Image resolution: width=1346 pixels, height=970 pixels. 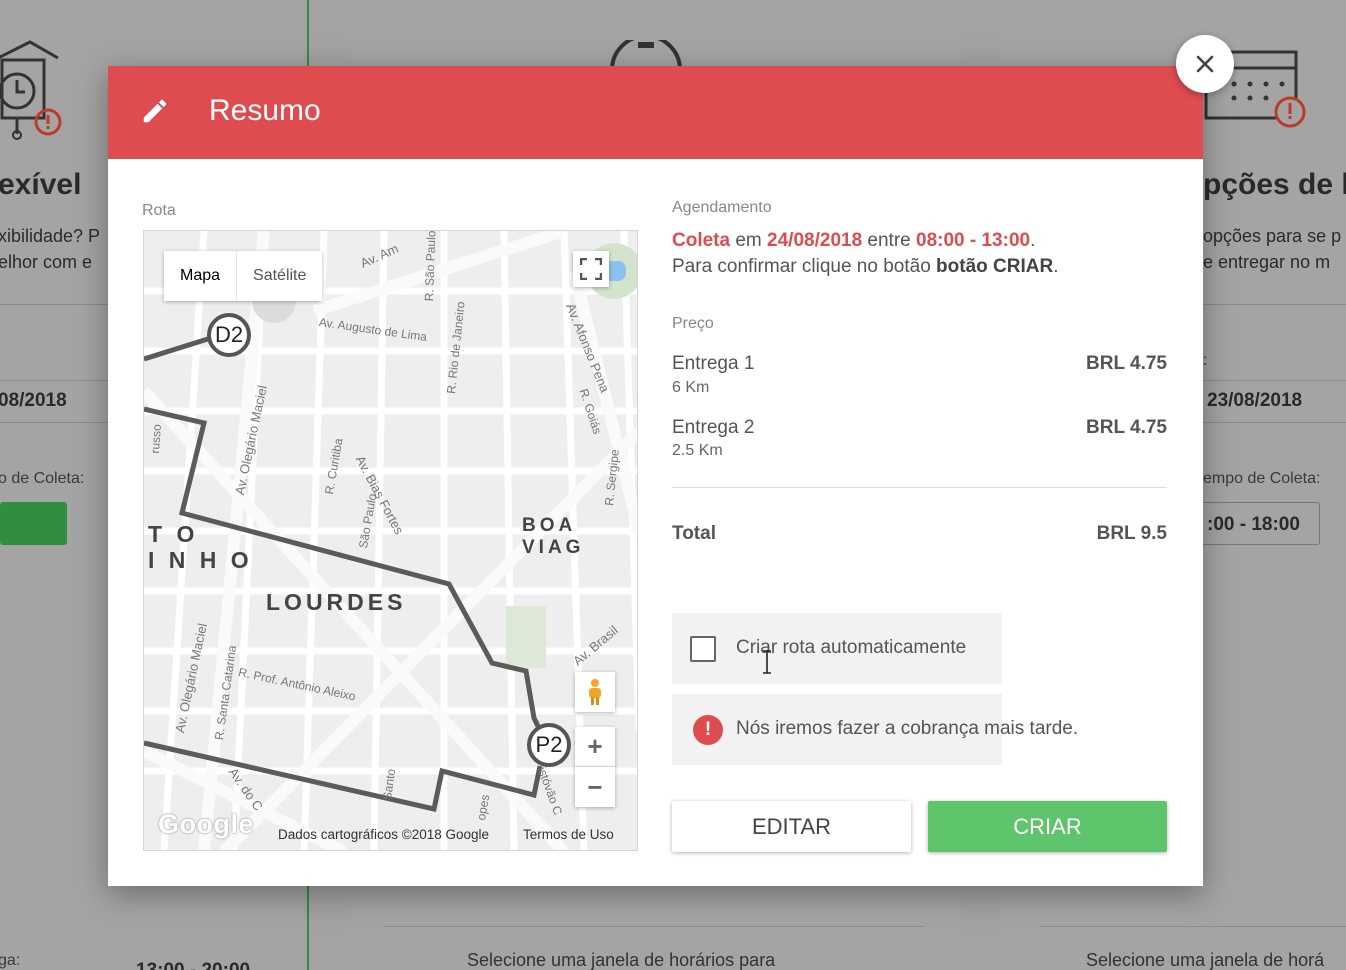 What do you see at coordinates (1267, 262) in the screenshot?
I see `background-right-subtitle-2: e entregar no m` at bounding box center [1267, 262].